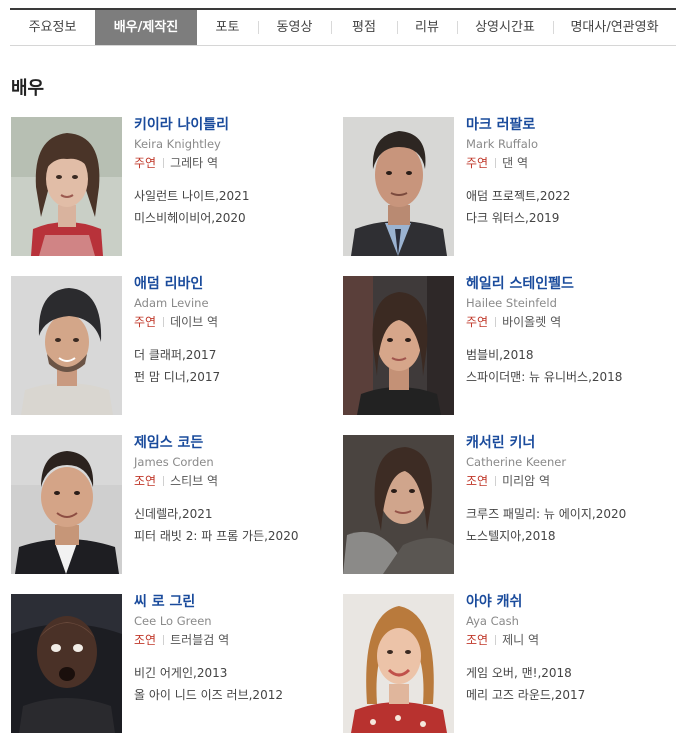 The height and width of the screenshot is (742, 690). What do you see at coordinates (234, 602) in the screenshot?
I see `actor-name: 씨 로 그린` at bounding box center [234, 602].